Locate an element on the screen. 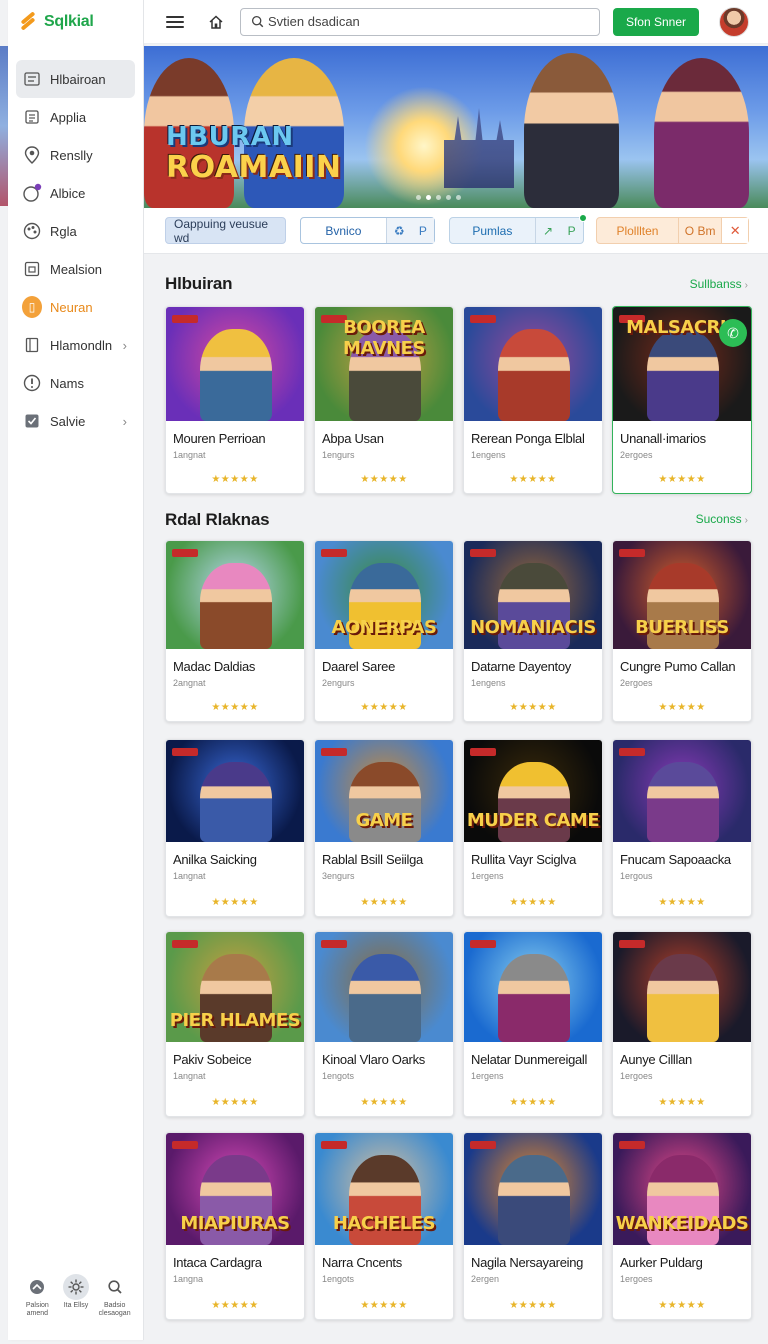 The width and height of the screenshot is (768, 1344). game-card: Anilka Saicking 1angnat ★★★★★ is located at coordinates (235, 828).